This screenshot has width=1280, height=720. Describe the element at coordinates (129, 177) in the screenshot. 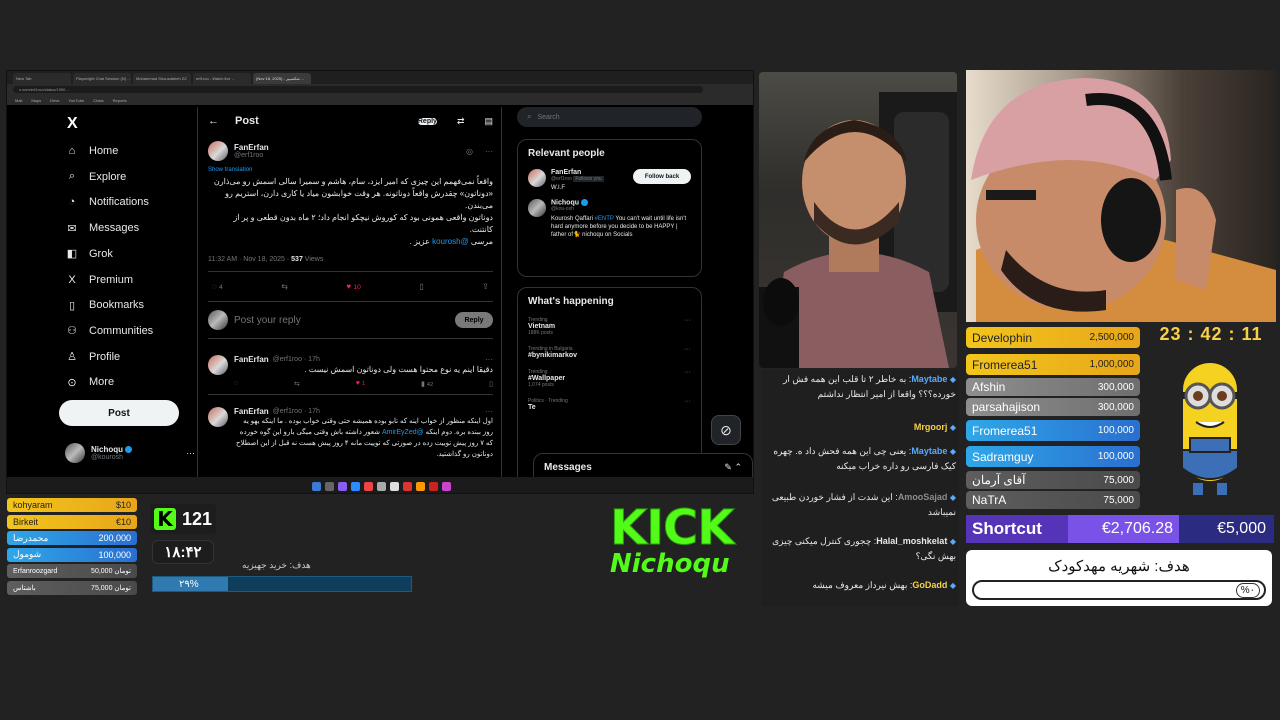

I see `nav-item-explore: ⌕ Explore` at that location.